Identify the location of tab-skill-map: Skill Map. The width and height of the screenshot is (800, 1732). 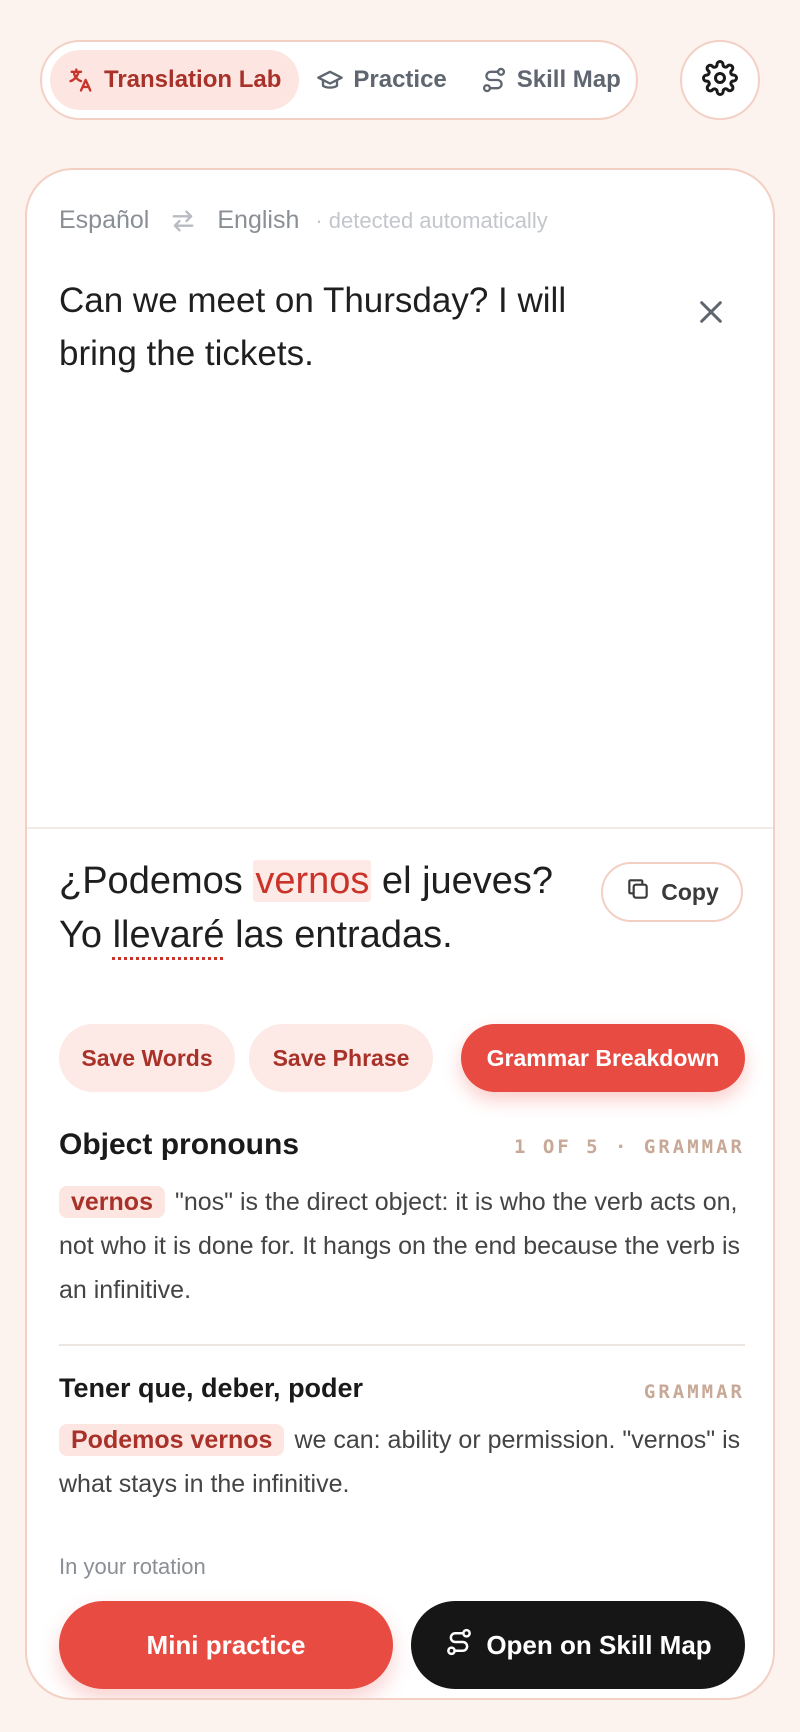
(550, 80).